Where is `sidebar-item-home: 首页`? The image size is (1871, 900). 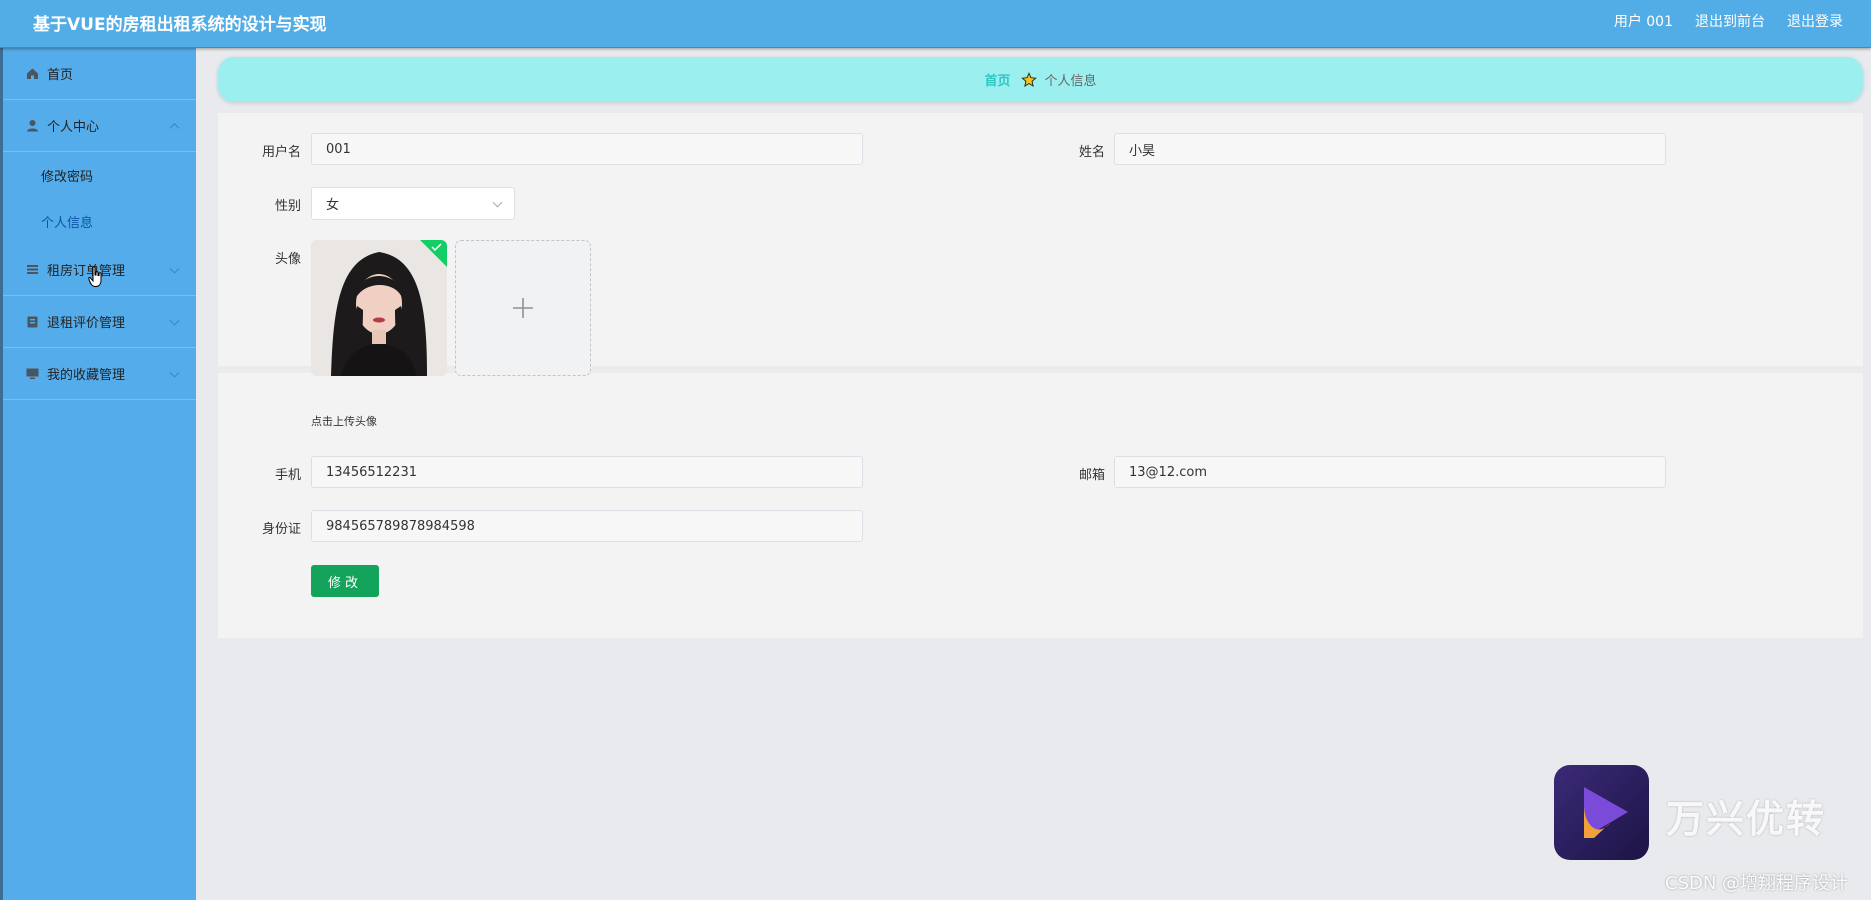
sidebar-item-home: 首页 is located at coordinates (99, 74).